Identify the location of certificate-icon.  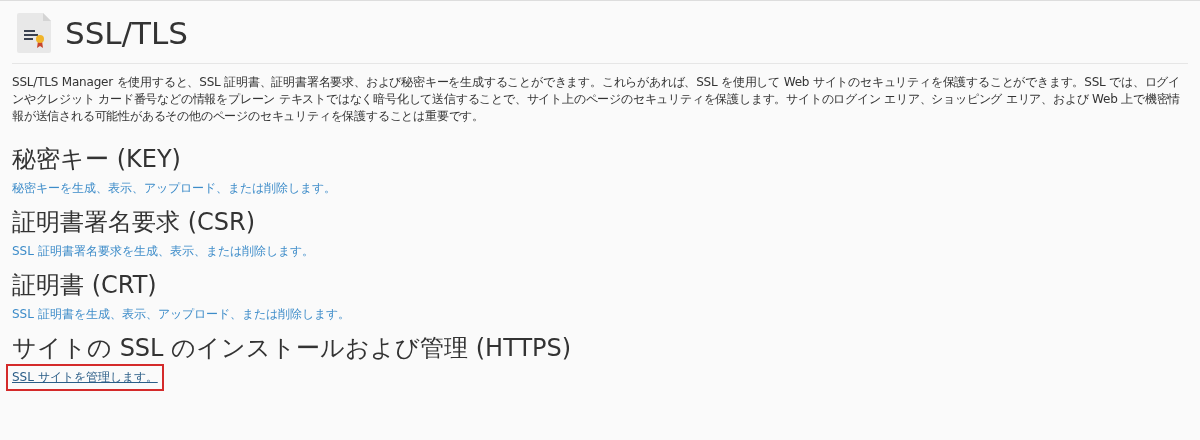
(34, 33).